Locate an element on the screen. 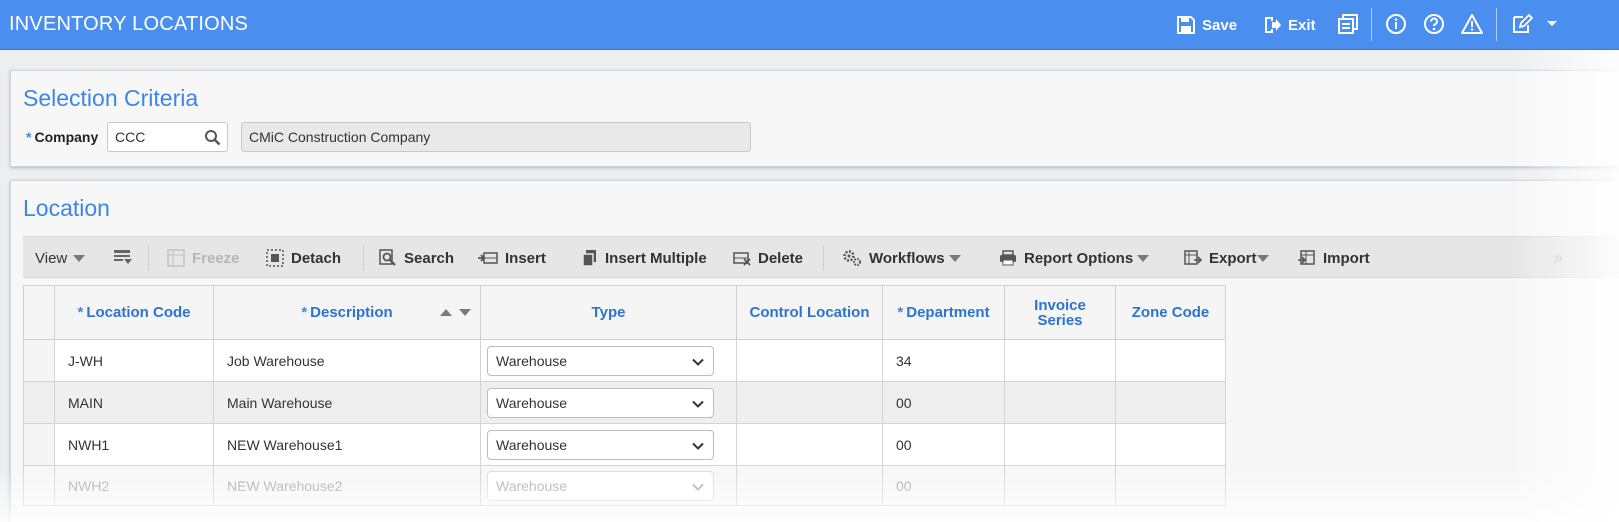 This screenshot has width=1619, height=522. exit-label: Exit is located at coordinates (1302, 25).